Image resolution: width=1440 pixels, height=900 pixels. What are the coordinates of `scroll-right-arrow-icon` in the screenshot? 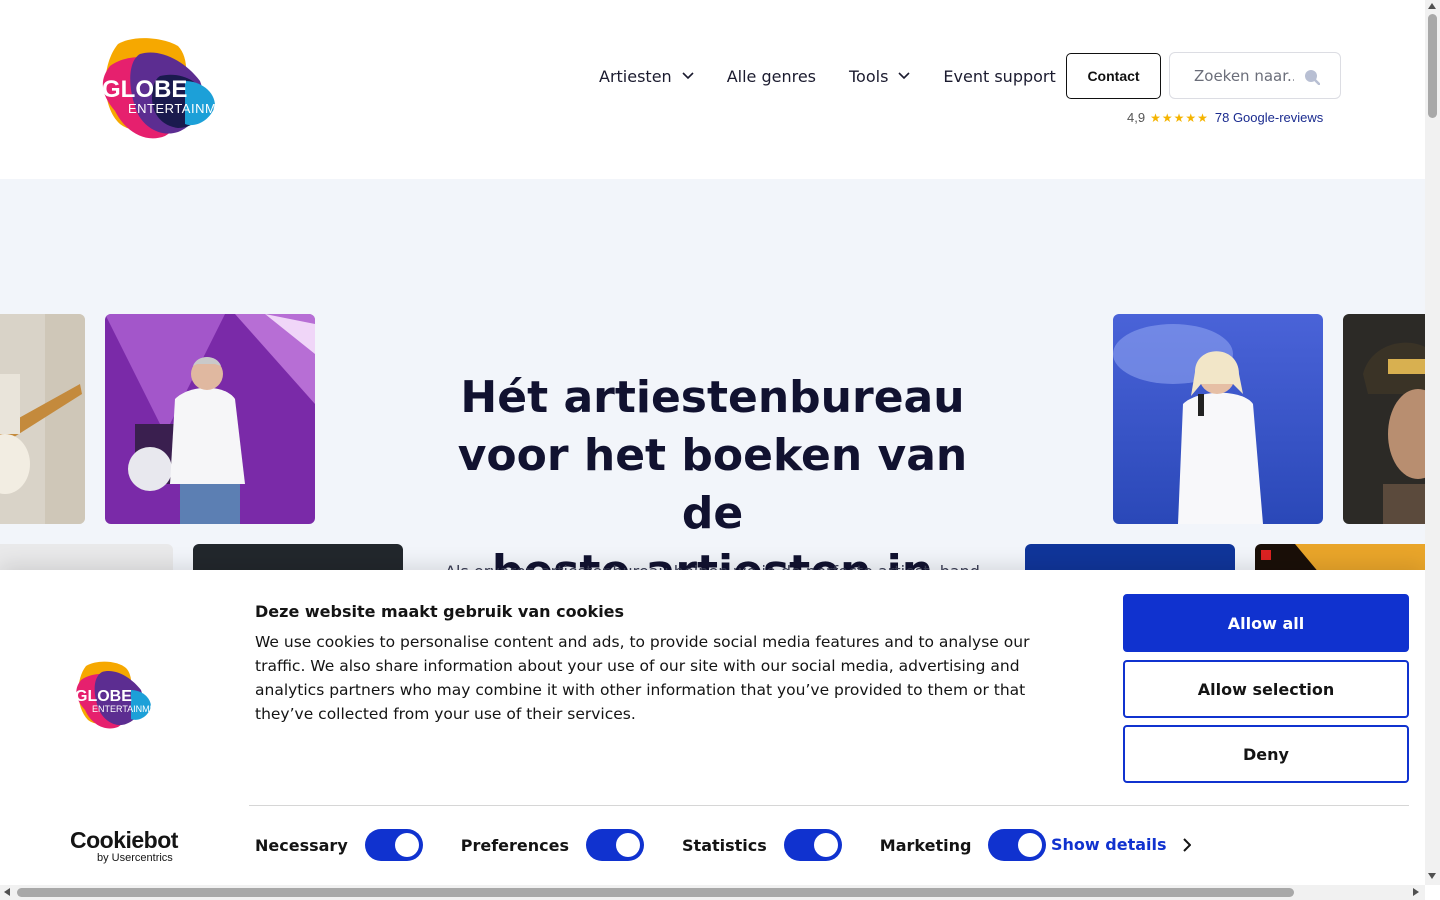 It's located at (1416, 892).